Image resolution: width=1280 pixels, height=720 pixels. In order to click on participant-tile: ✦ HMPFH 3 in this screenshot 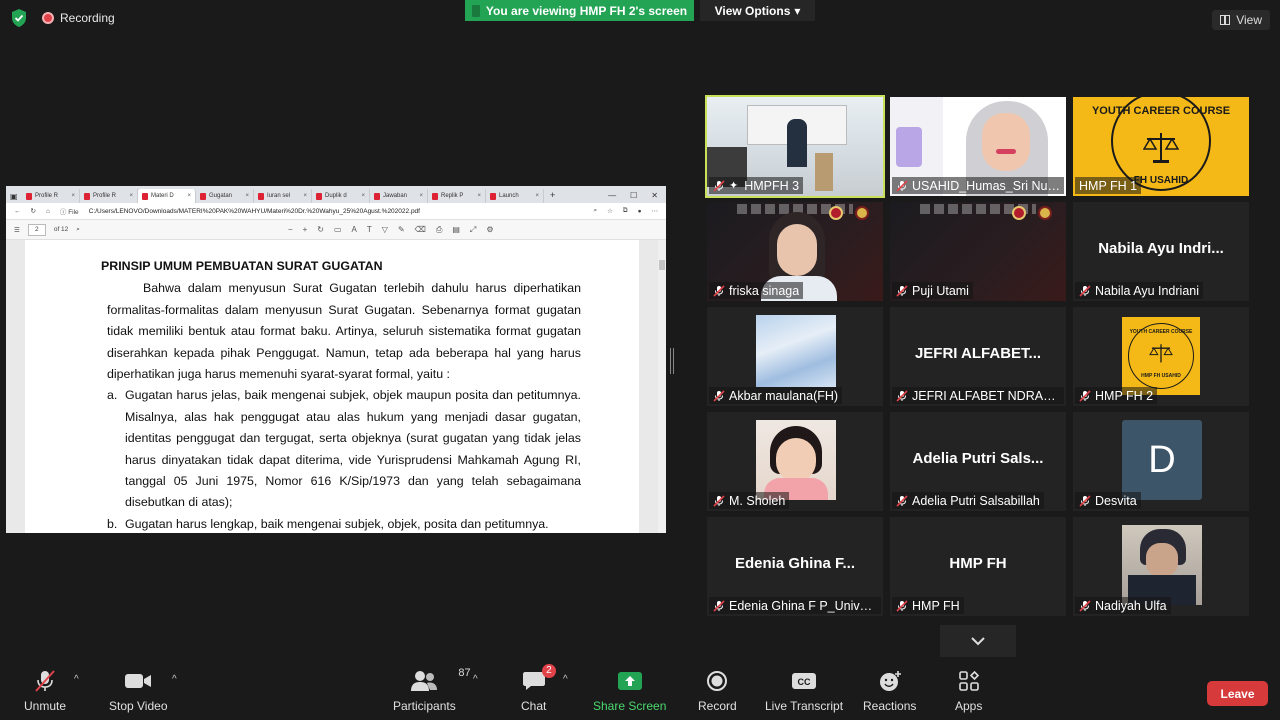, I will do `click(795, 146)`.